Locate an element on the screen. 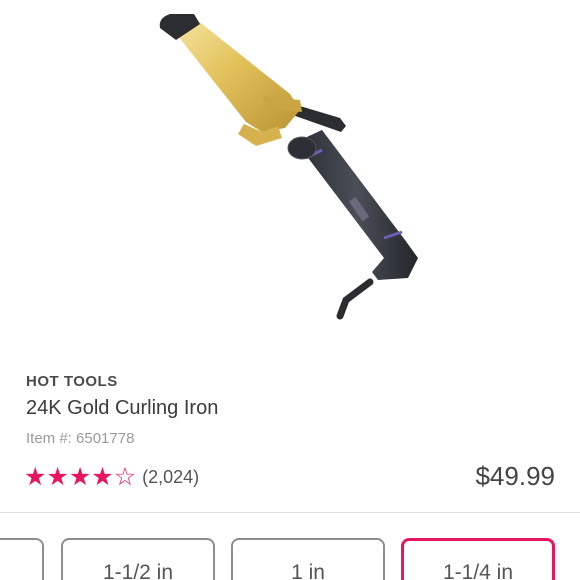  size-option-1-1-2-in: 1-1/2 in is located at coordinates (138, 559).